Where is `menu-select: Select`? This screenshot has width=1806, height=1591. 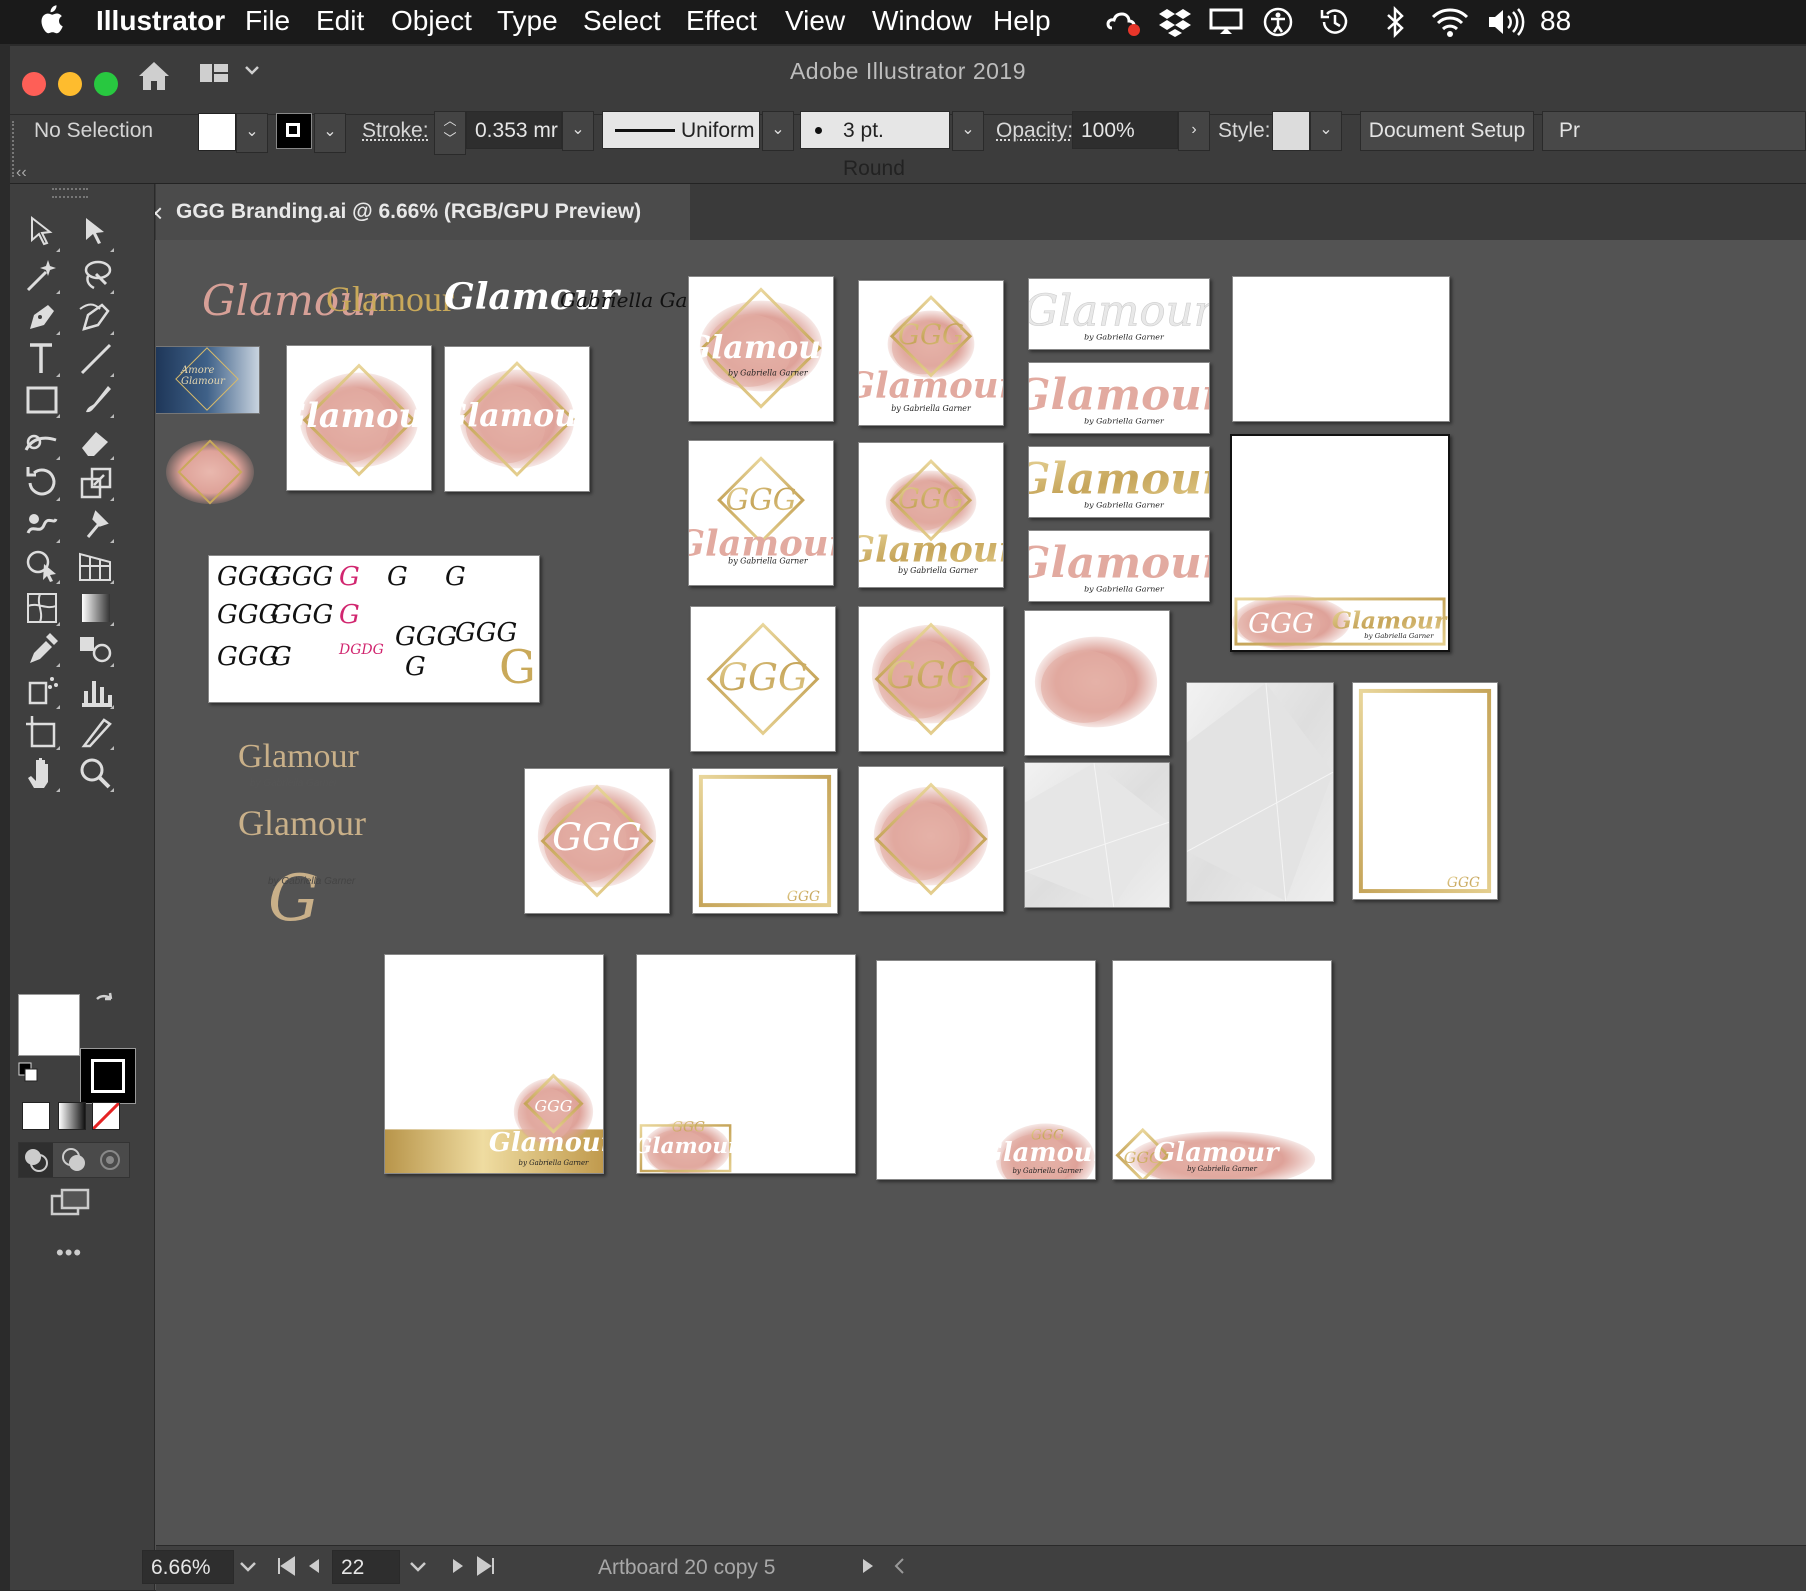 menu-select: Select is located at coordinates (622, 21).